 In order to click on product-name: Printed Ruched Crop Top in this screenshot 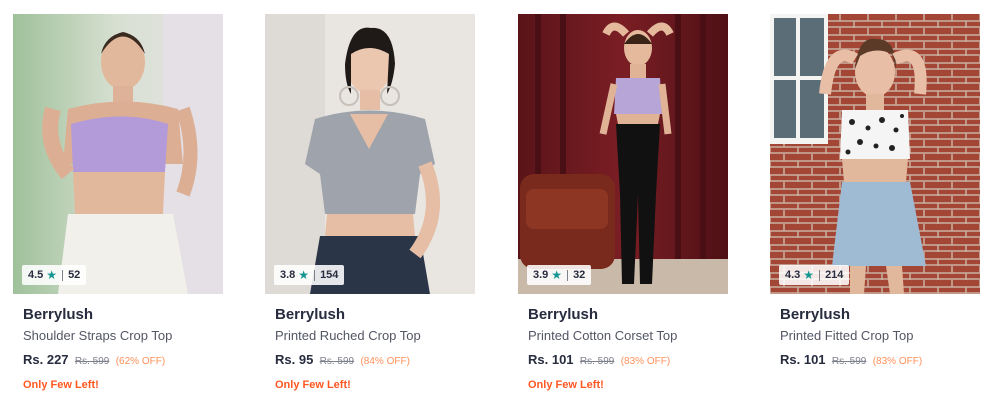, I will do `click(348, 335)`.